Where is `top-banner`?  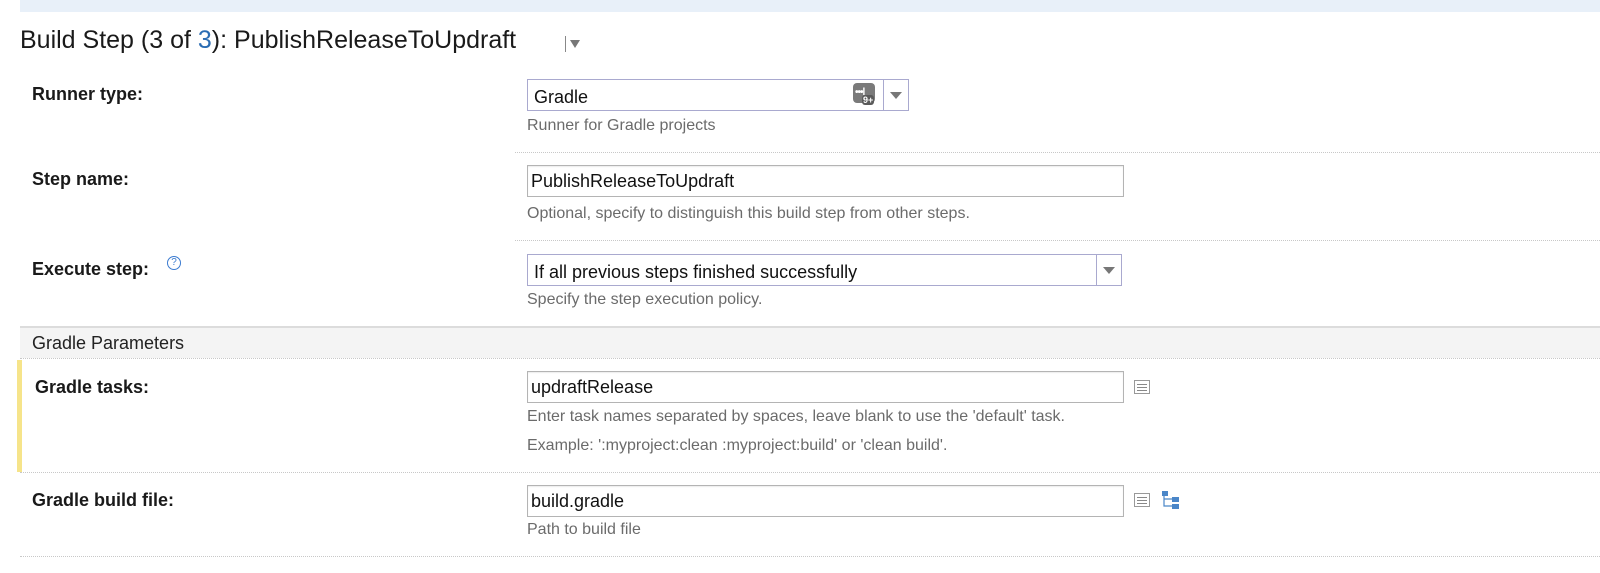 top-banner is located at coordinates (810, 6).